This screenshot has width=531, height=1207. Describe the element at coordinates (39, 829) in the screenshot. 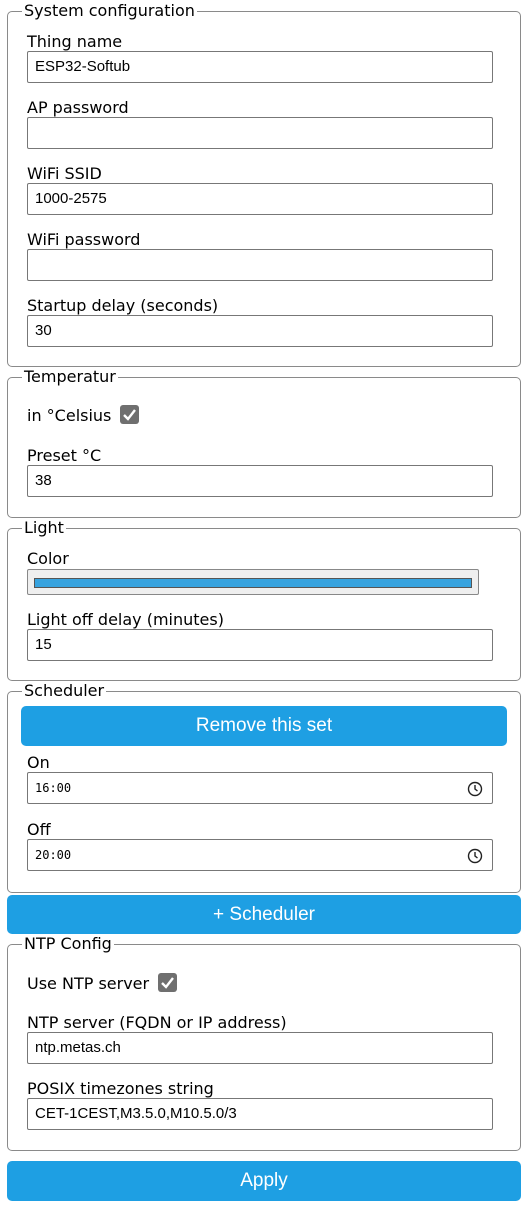

I see `off-label: Off` at that location.